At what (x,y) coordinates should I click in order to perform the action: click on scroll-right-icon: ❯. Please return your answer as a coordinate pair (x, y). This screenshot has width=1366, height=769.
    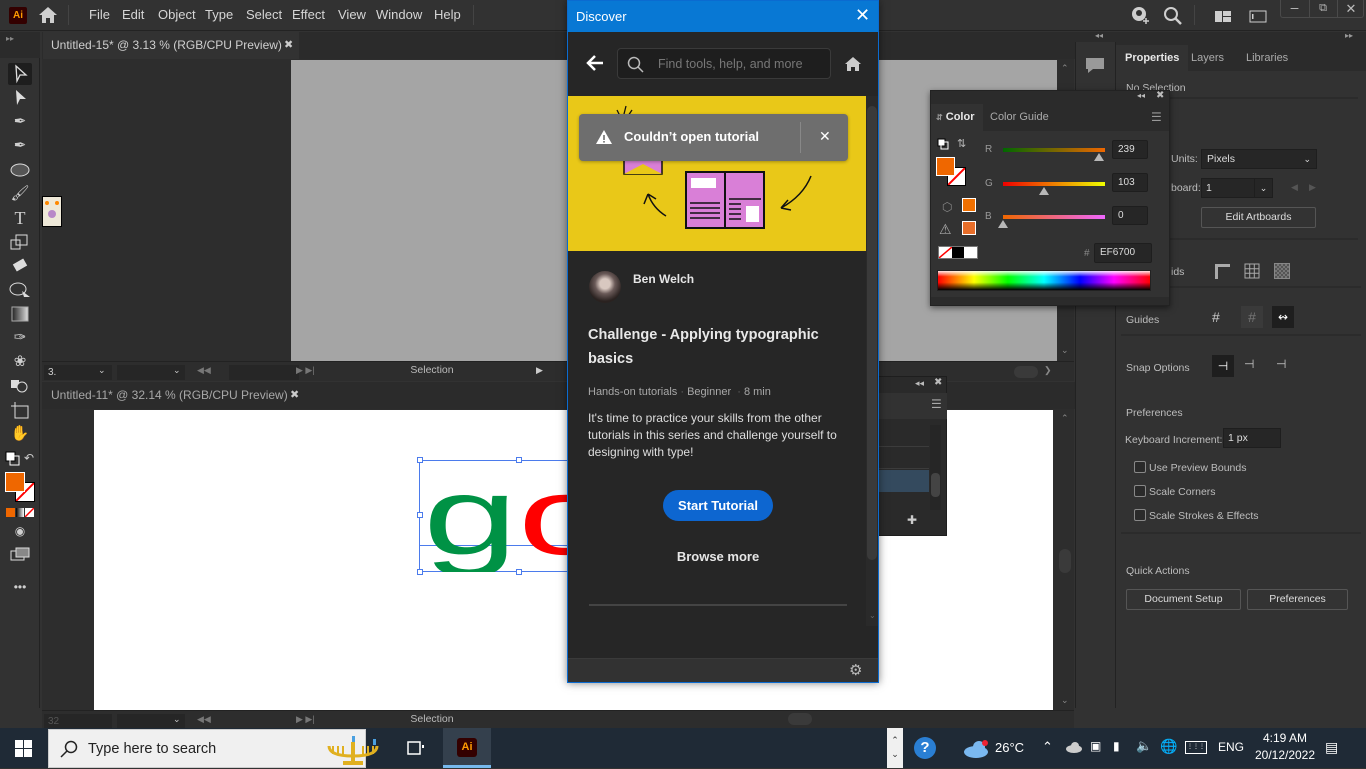
    Looking at the image, I should click on (1048, 370).